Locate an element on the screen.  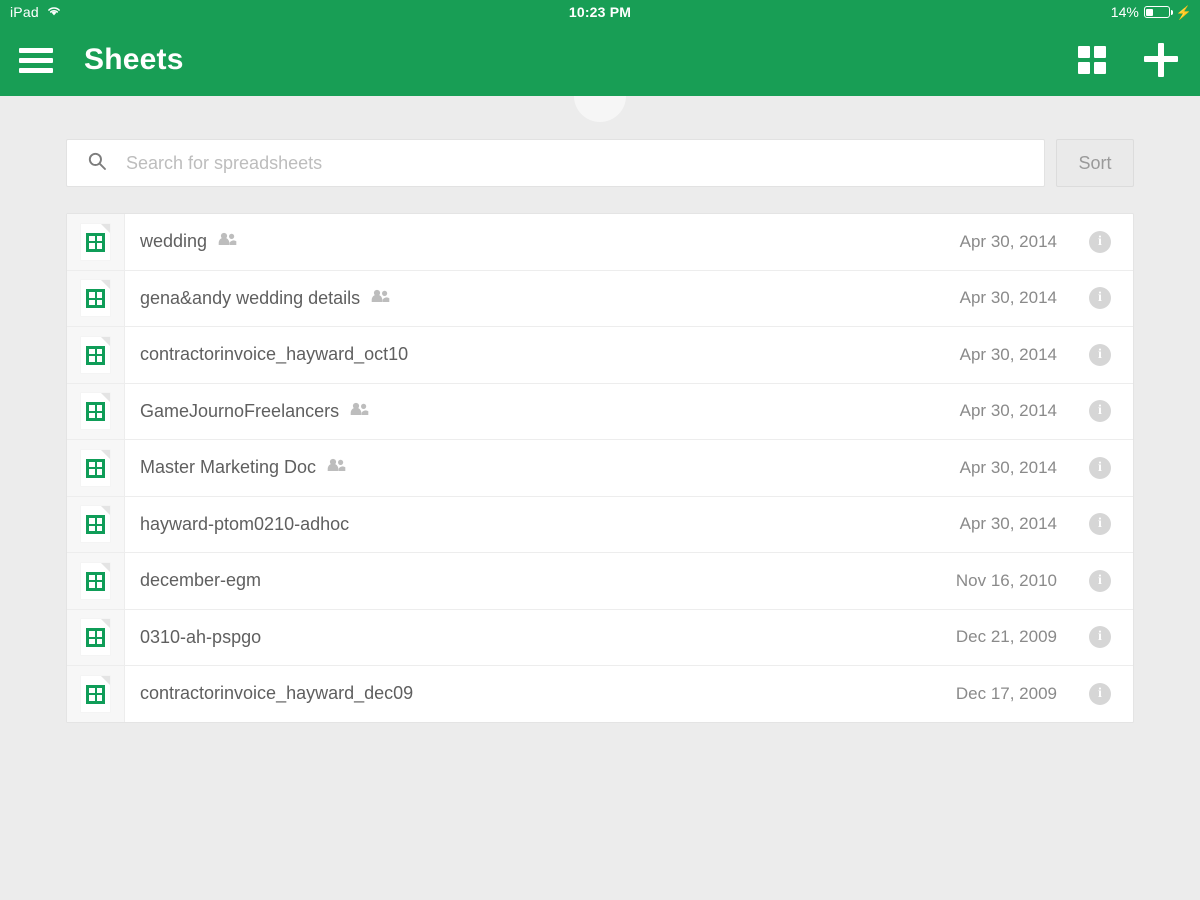
file-name-cell: december-egm is located at coordinates (540, 581).